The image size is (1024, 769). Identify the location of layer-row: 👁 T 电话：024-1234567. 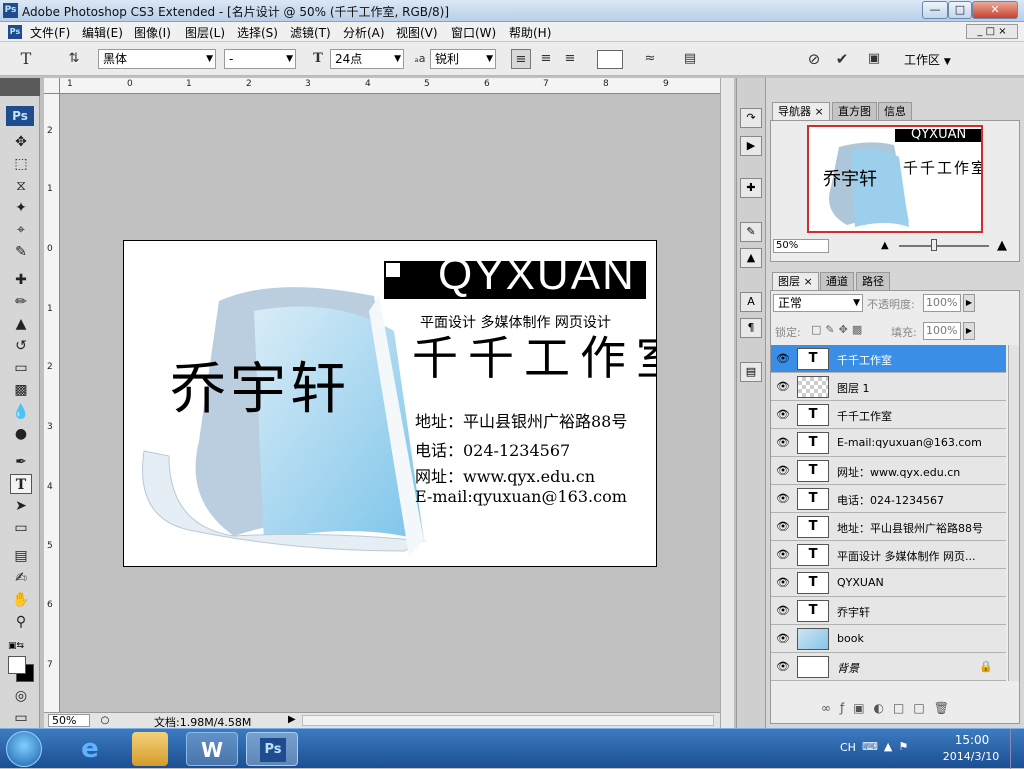
(888, 499).